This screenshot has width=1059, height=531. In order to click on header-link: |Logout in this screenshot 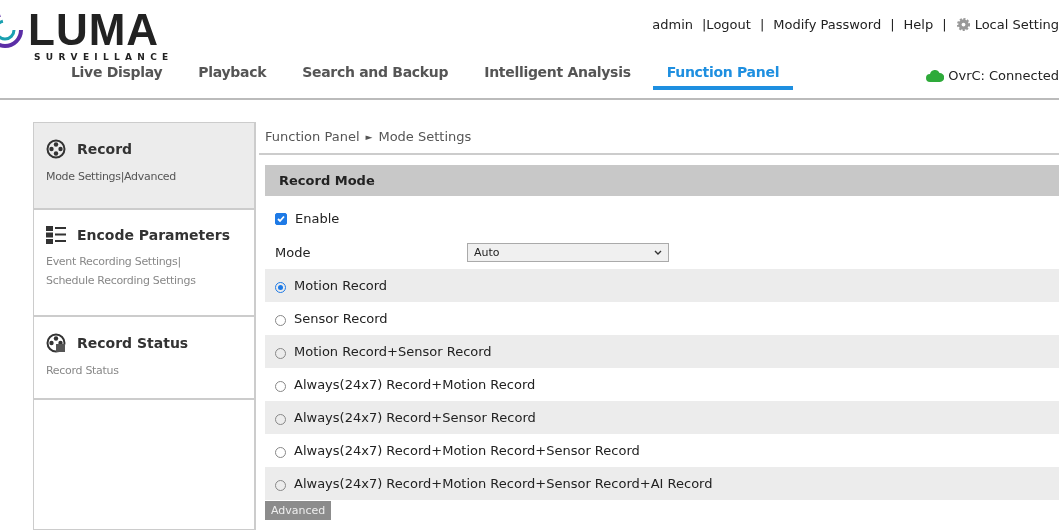, I will do `click(726, 24)`.